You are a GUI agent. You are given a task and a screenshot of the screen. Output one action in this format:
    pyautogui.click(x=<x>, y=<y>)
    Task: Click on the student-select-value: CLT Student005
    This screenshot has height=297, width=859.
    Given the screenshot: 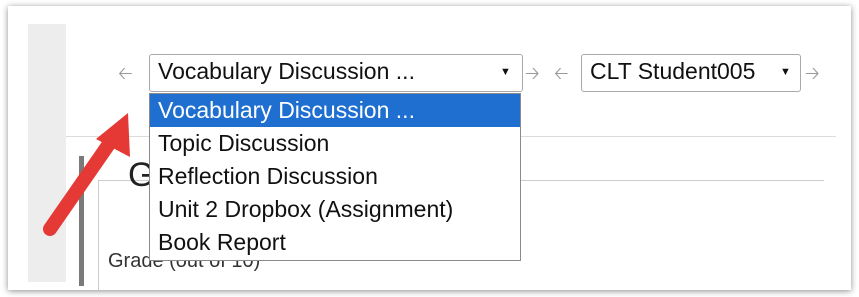 What is the action you would take?
    pyautogui.click(x=673, y=71)
    